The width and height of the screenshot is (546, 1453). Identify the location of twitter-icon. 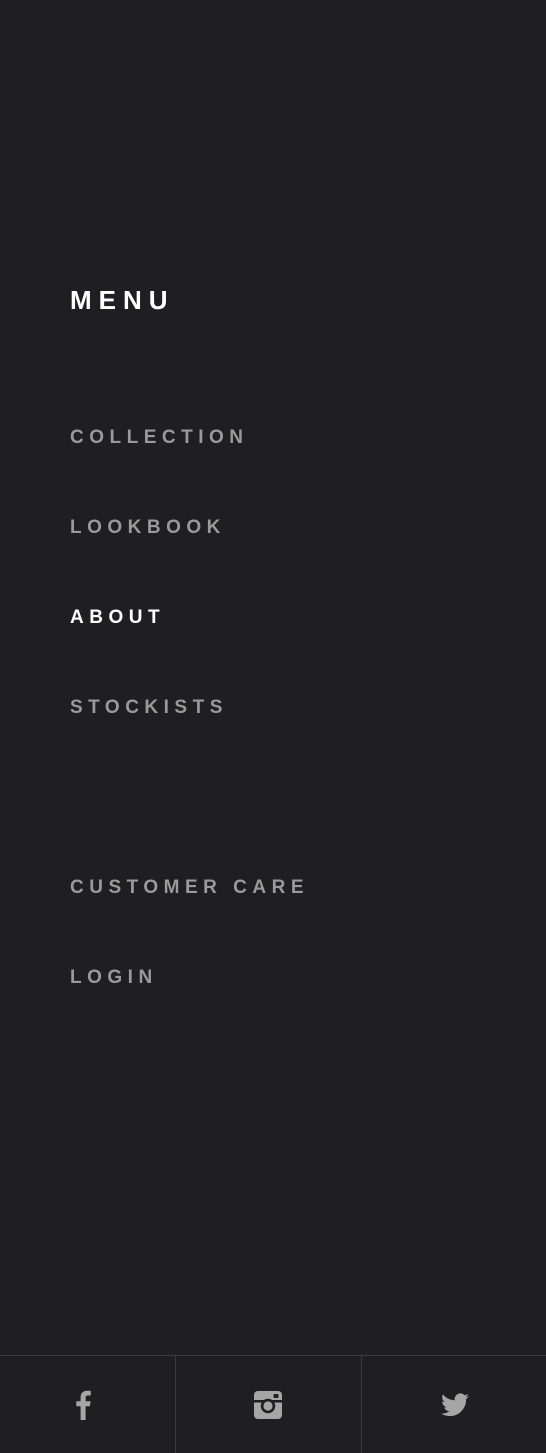
(455, 1404).